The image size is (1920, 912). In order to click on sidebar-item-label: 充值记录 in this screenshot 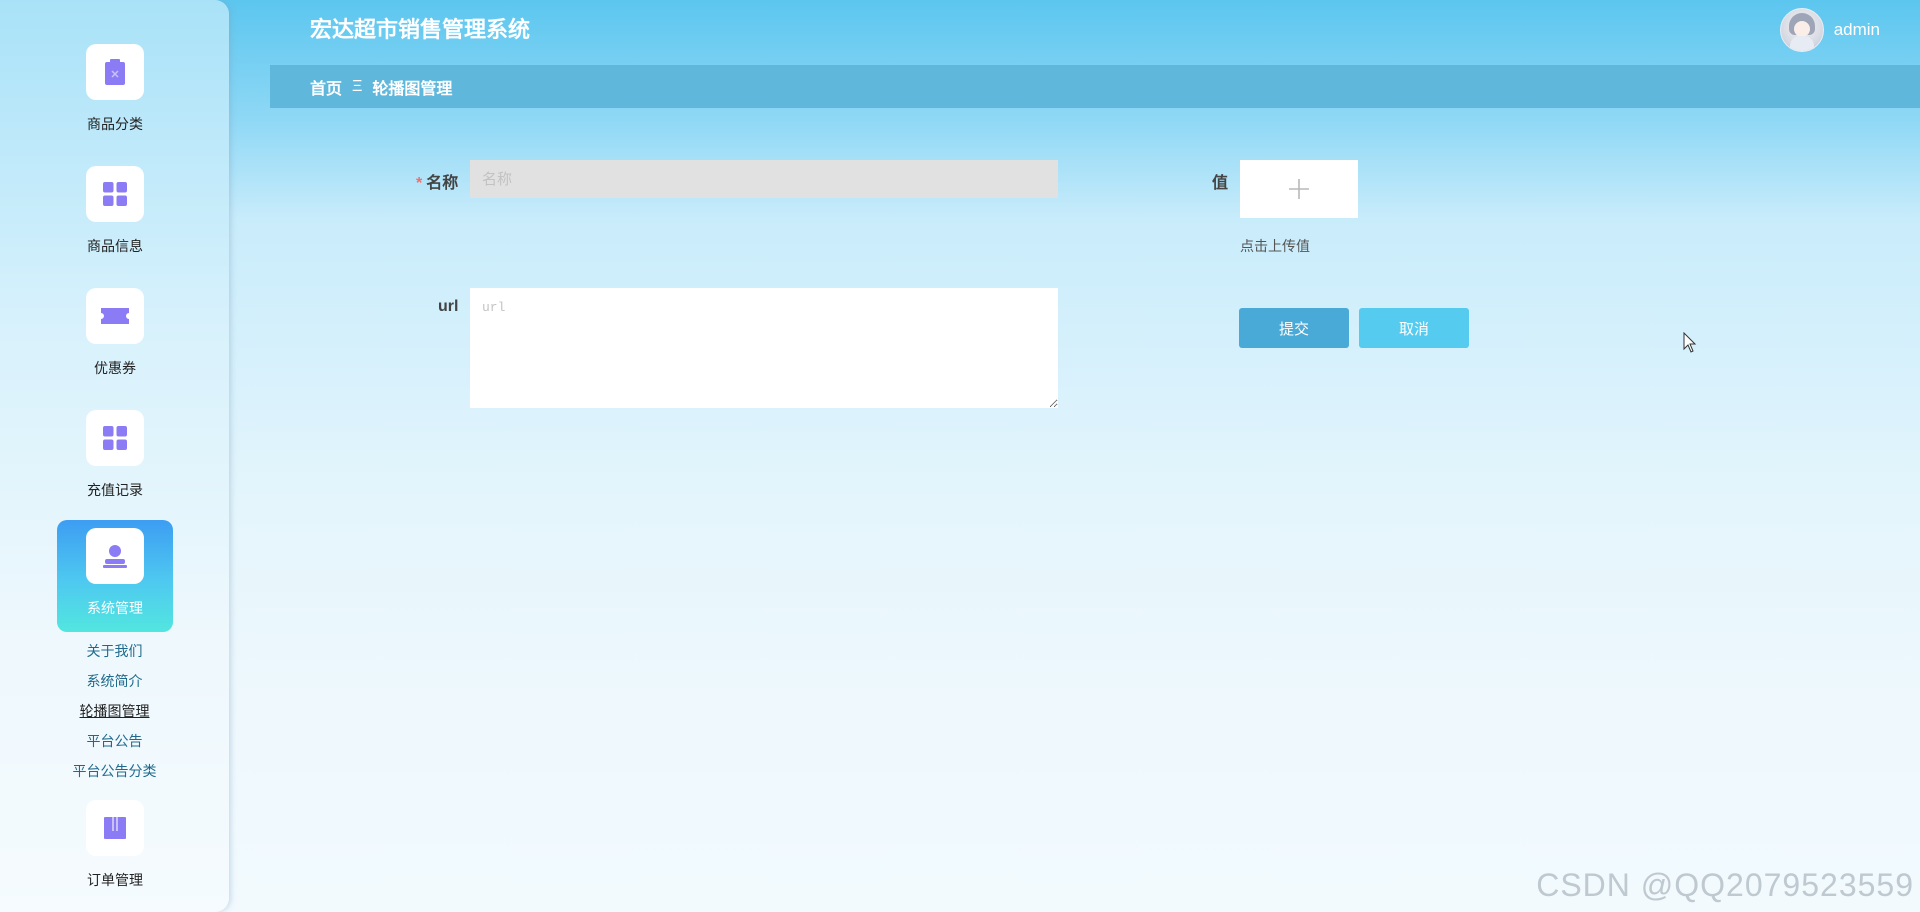, I will do `click(115, 490)`.